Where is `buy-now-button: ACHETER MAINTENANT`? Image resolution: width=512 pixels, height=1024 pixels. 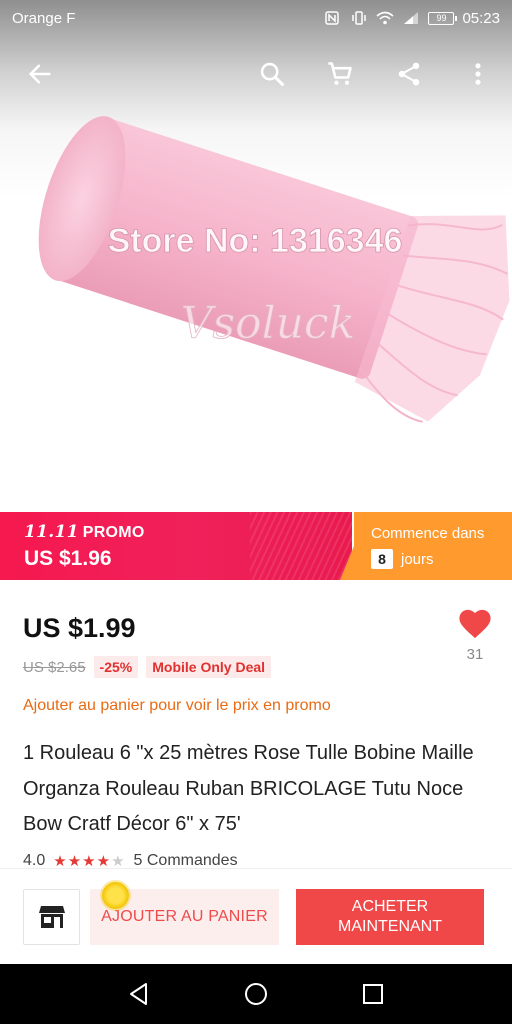
buy-now-button: ACHETER MAINTENANT is located at coordinates (390, 917).